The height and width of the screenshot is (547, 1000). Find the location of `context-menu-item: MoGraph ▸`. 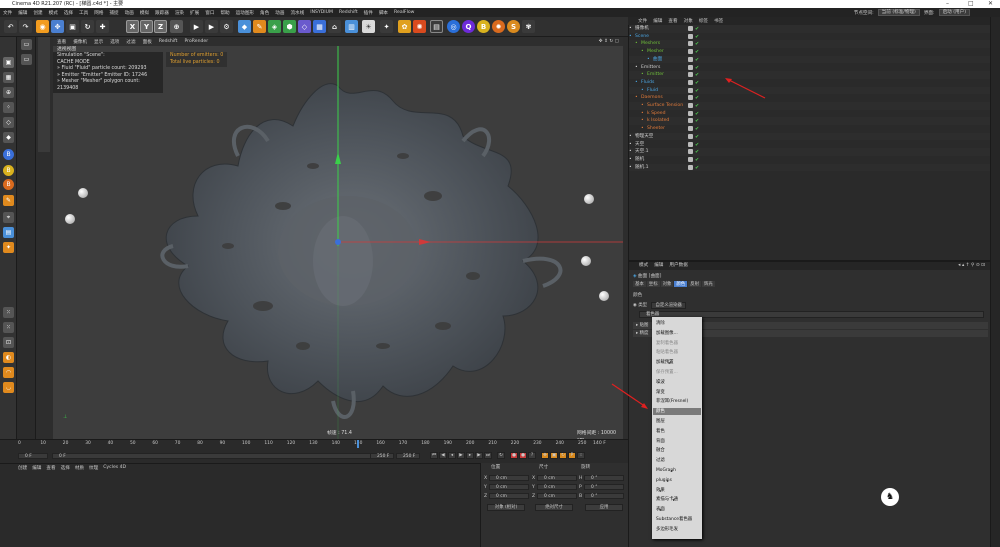

context-menu-item: MoGraph ▸ is located at coordinates (666, 470).